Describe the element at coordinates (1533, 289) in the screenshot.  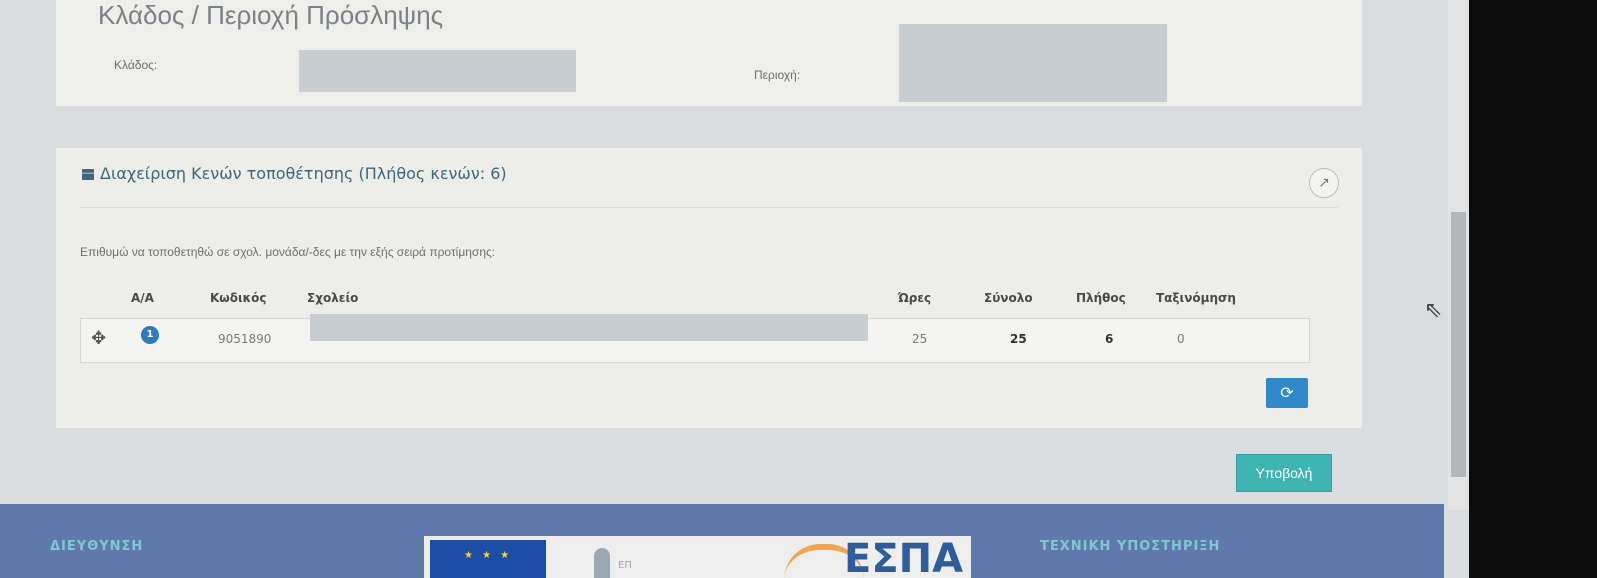
I see `screen-bezel` at that location.